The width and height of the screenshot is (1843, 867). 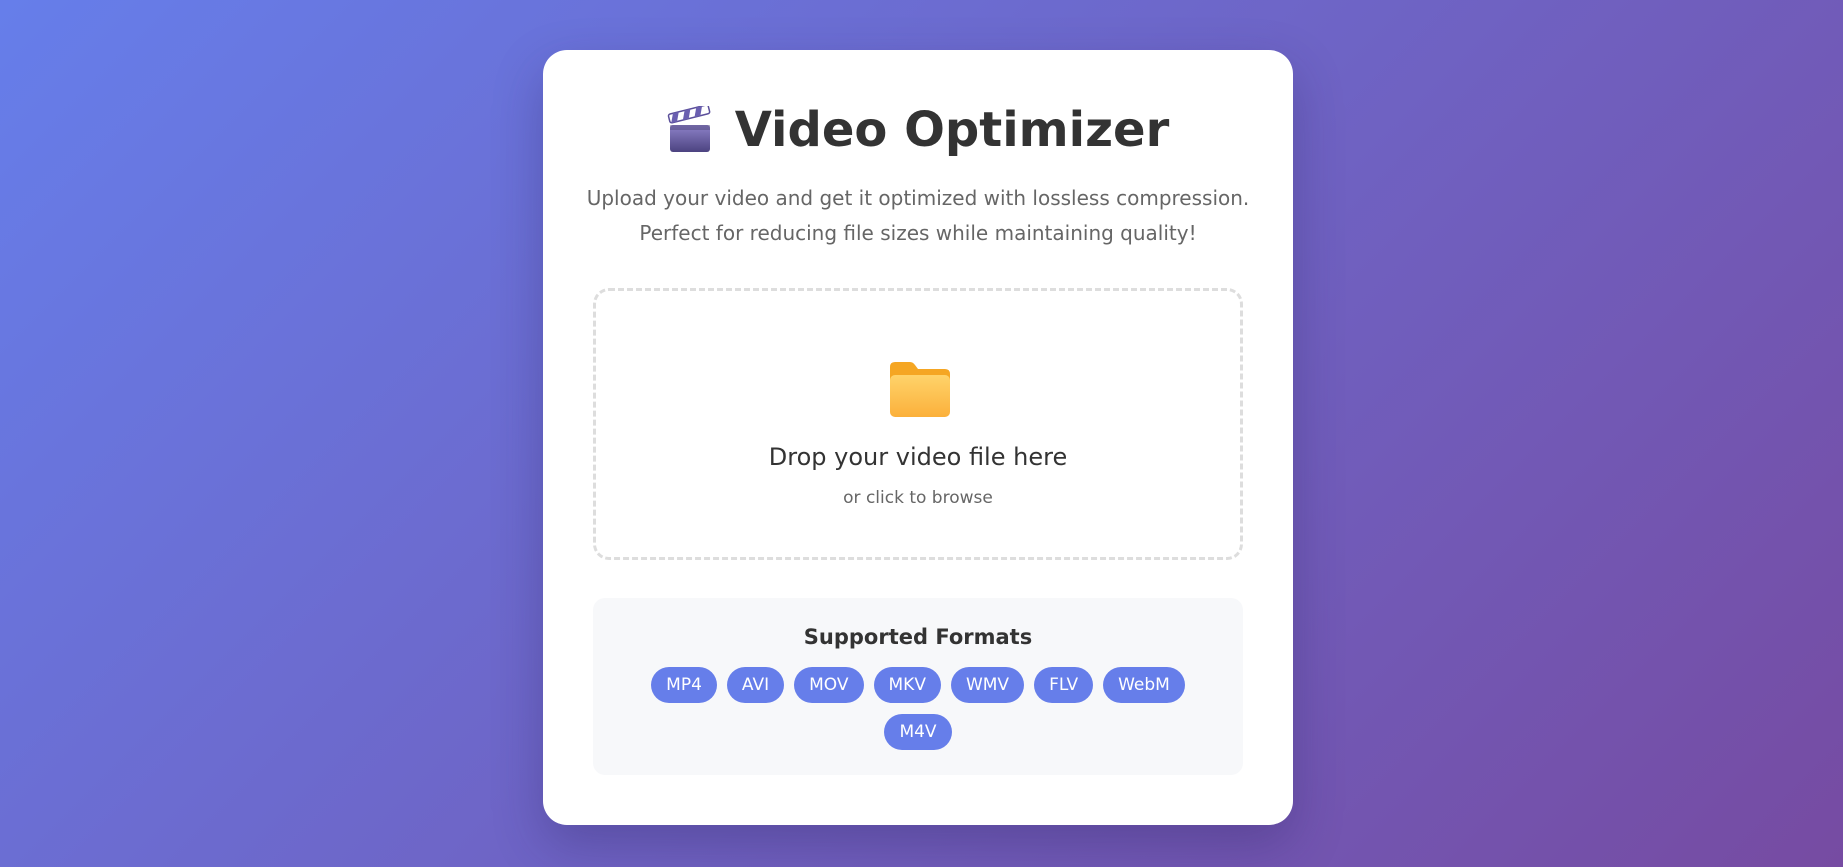 I want to click on format-badge-webm: WebM, so click(x=1144, y=685).